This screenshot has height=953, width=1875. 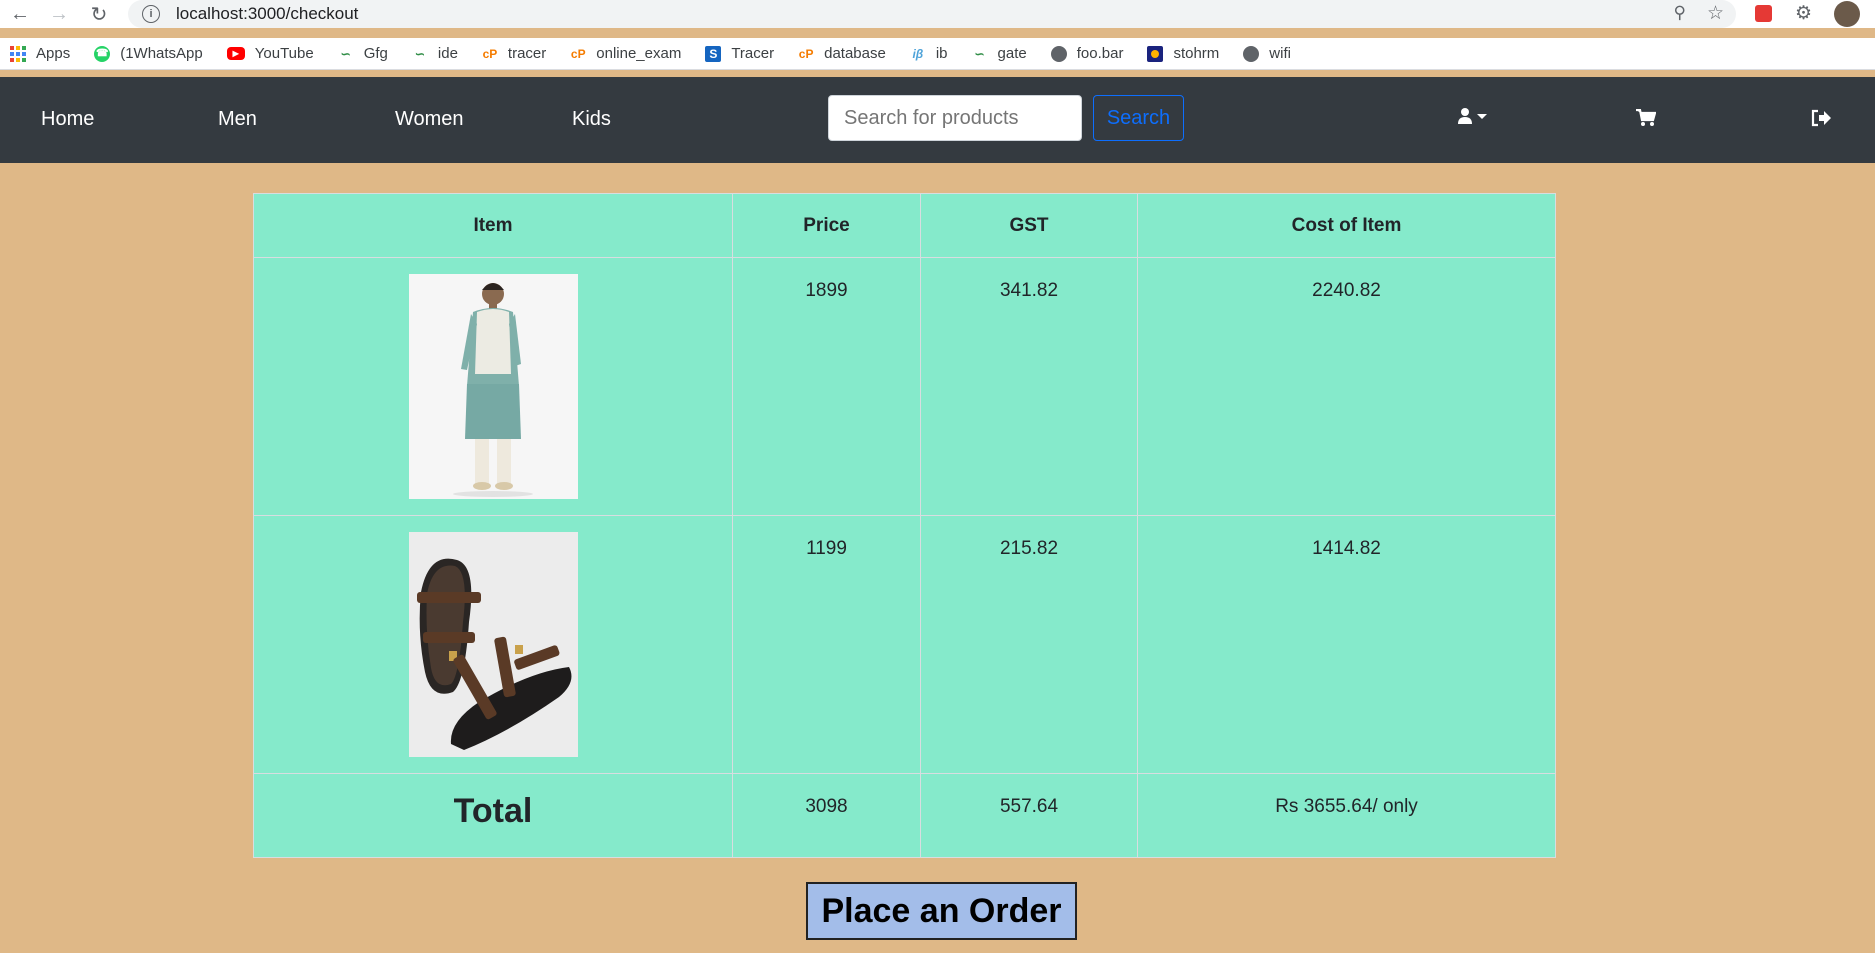 What do you see at coordinates (1680, 13) in the screenshot?
I see `key-icon: ⚲` at bounding box center [1680, 13].